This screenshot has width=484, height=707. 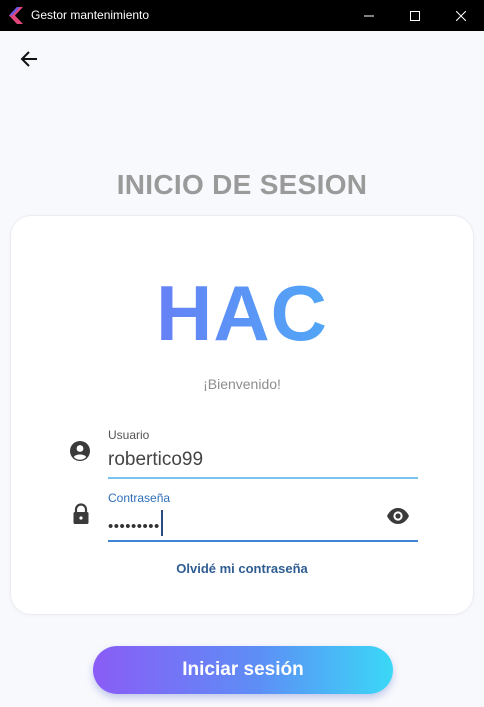 I want to click on window-titlebar: Gestor mantenimiento, so click(x=242, y=15).